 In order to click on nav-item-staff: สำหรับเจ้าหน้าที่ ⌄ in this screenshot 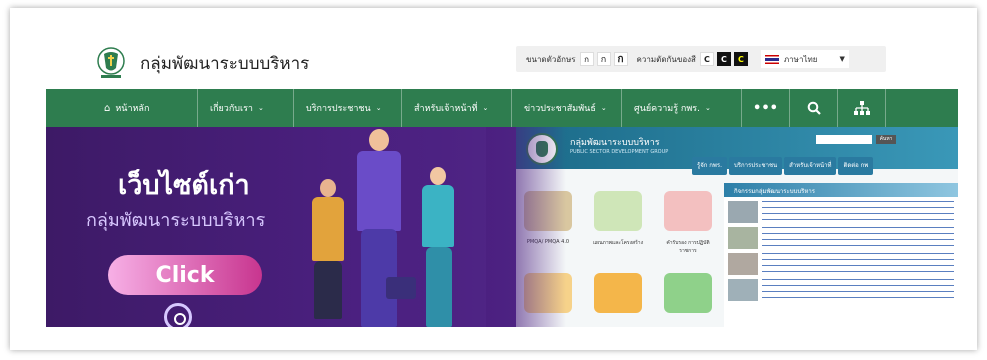, I will do `click(457, 108)`.